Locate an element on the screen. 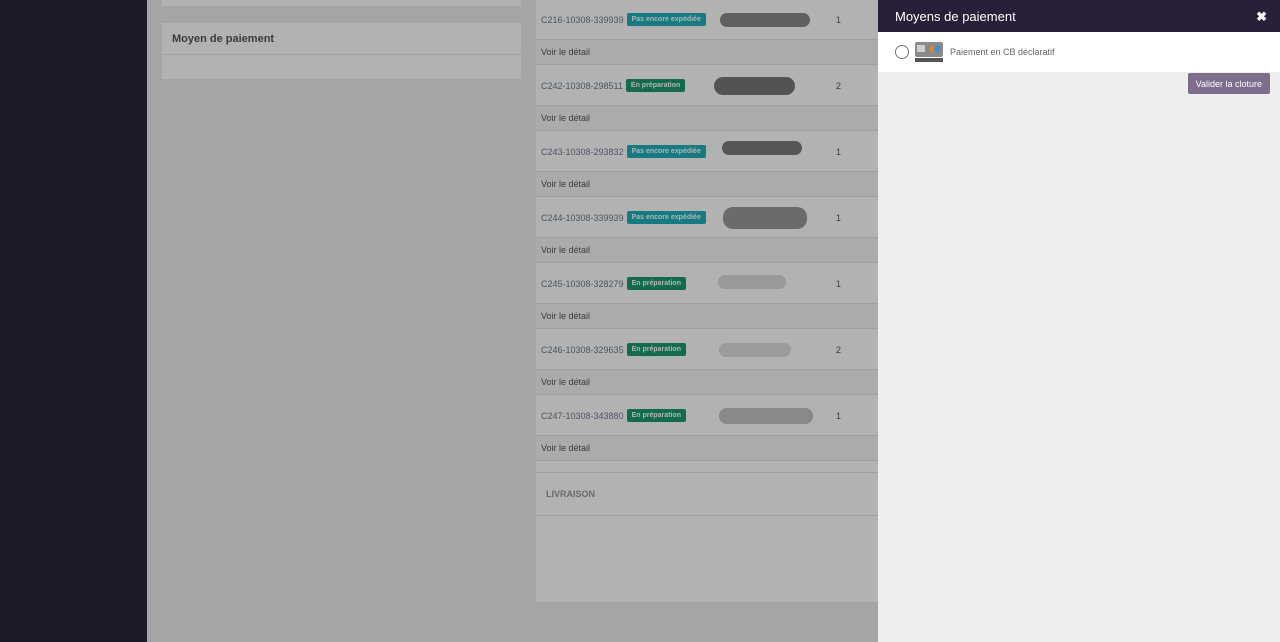 This screenshot has height=642, width=1280. credit-card-icon is located at coordinates (929, 52).